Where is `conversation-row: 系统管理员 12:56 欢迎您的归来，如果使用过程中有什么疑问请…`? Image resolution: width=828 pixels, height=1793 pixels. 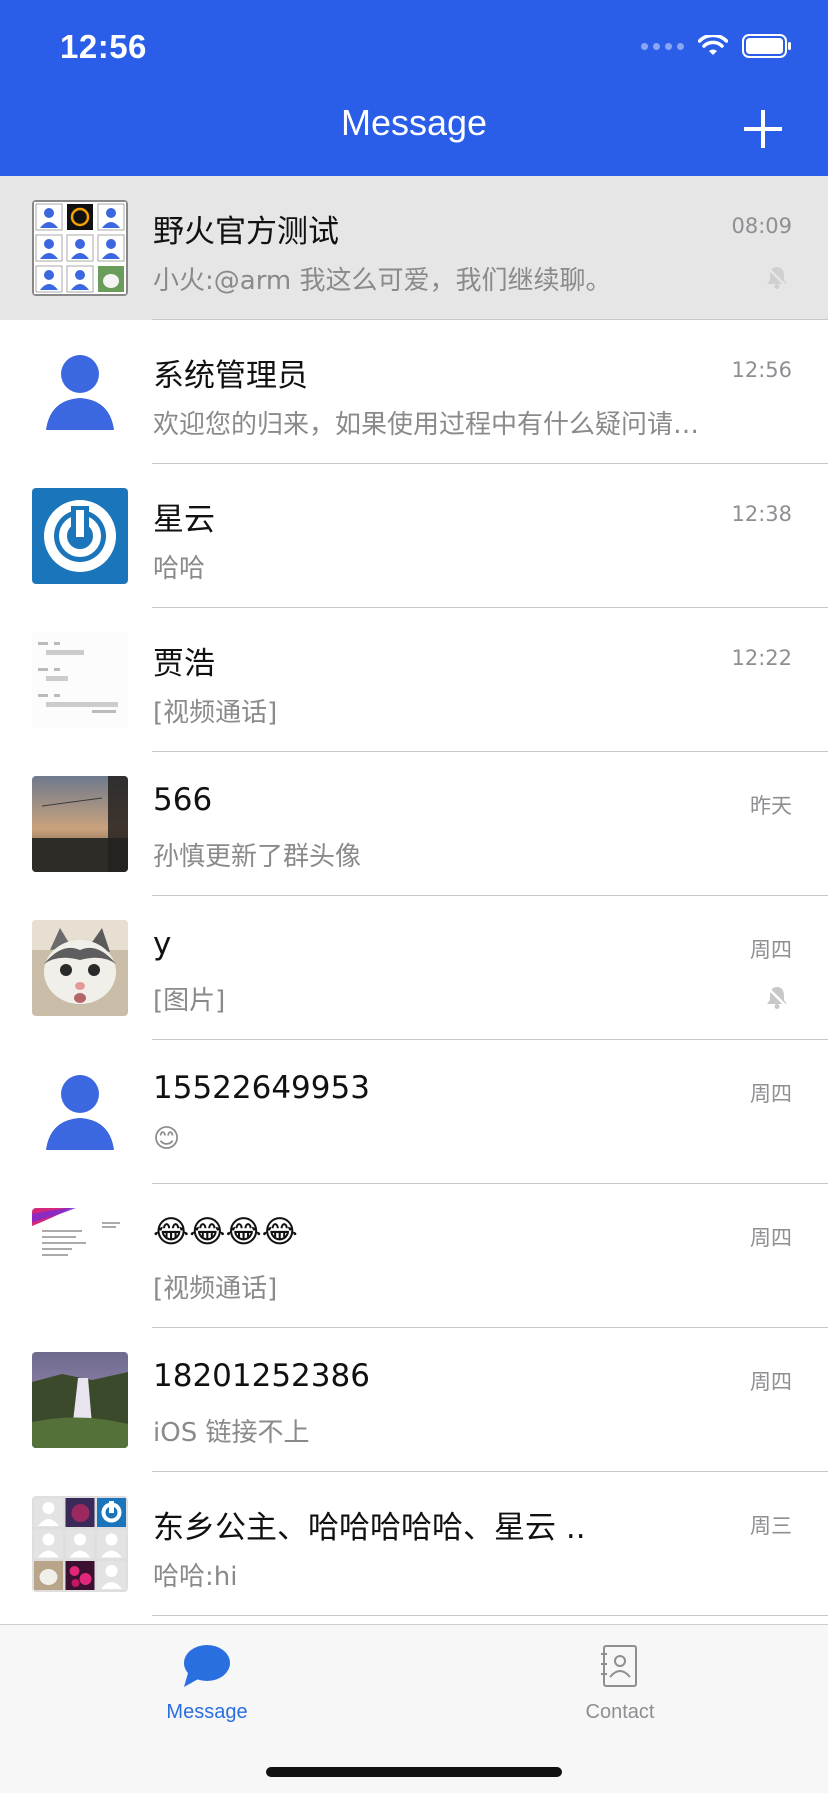 conversation-row: 系统管理员 12:56 欢迎您的归来，如果使用过程中有什么疑问请… is located at coordinates (414, 392).